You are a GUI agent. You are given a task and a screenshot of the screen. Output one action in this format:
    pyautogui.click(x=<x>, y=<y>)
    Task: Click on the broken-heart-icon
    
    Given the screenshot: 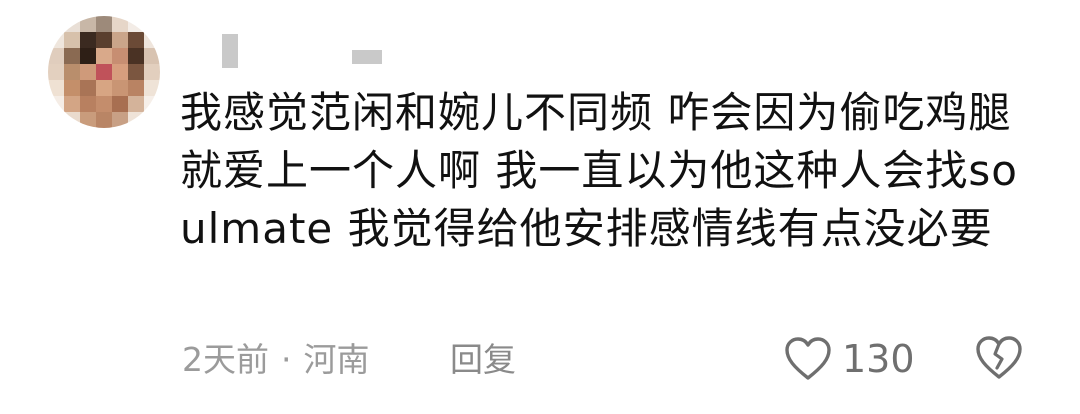 What is the action you would take?
    pyautogui.click(x=999, y=361)
    